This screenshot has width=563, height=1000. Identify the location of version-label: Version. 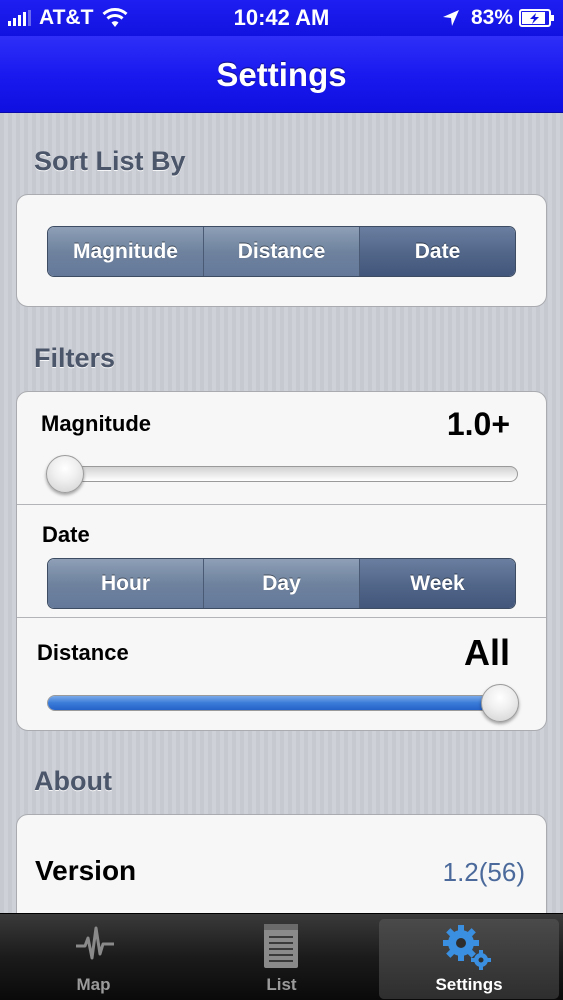
(86, 870).